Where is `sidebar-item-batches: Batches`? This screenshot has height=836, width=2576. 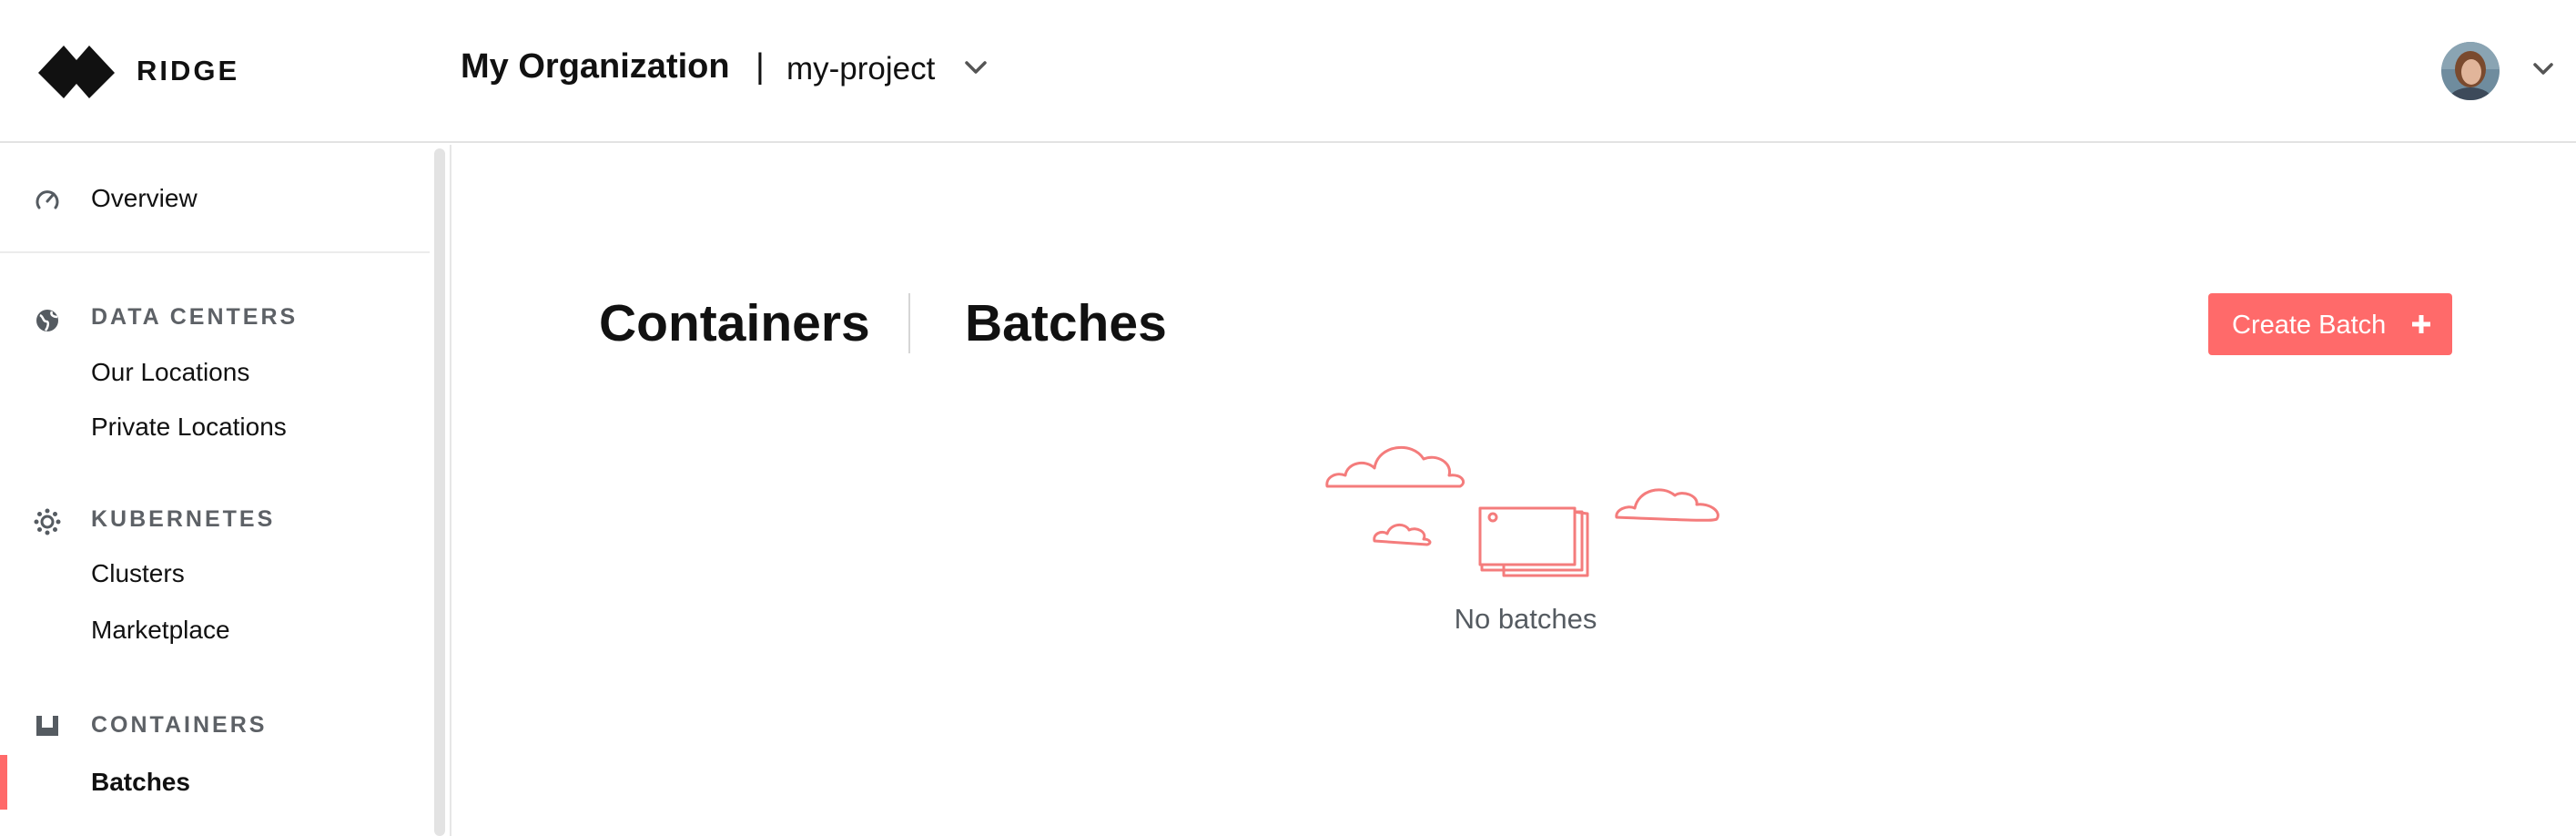
sidebar-item-batches: Batches is located at coordinates (214, 782).